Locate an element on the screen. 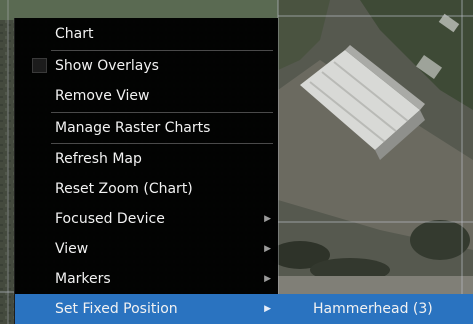 The height and width of the screenshot is (324, 473). set-fixed-position-submenu: Hammerhead (3) is located at coordinates (375, 309).